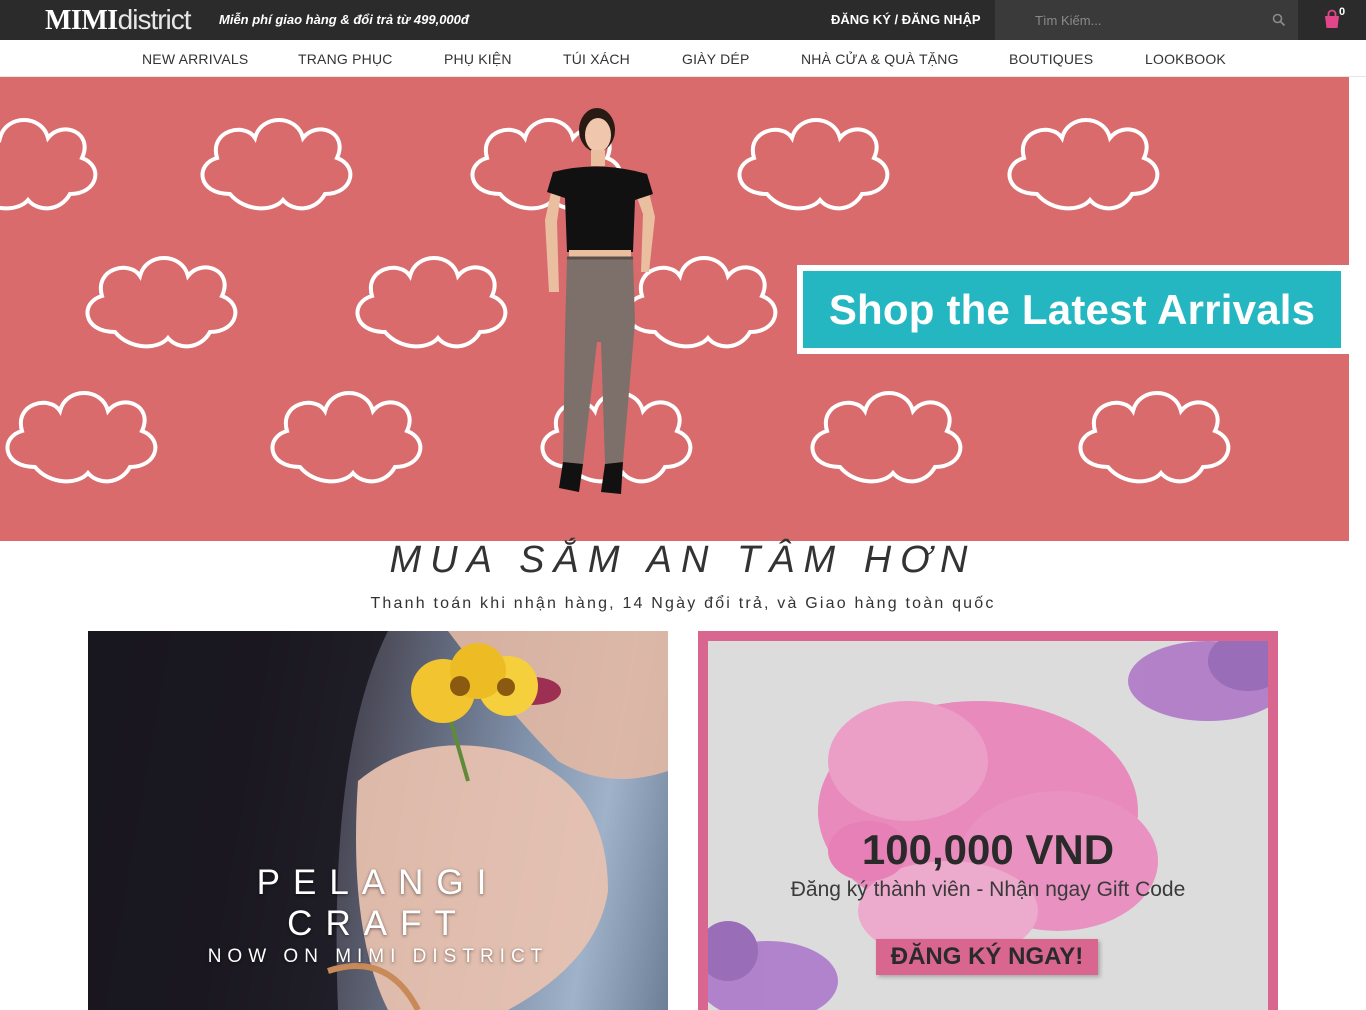 This screenshot has height=1010, width=1366. I want to click on gift-description: Đăng ký thành viên - Nhận ngay Gift Code, so click(988, 889).